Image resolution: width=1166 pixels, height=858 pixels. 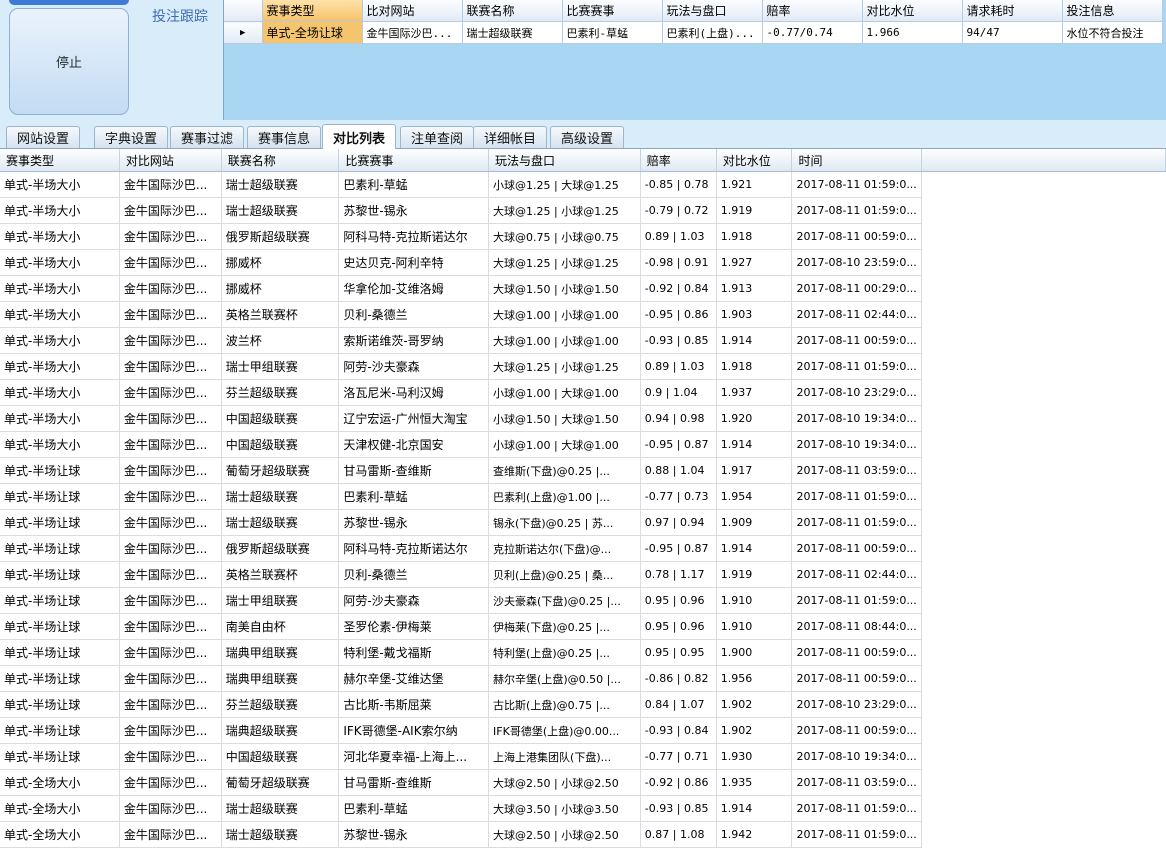 I want to click on table-cell: -0.93 | 0.85, so click(x=678, y=340).